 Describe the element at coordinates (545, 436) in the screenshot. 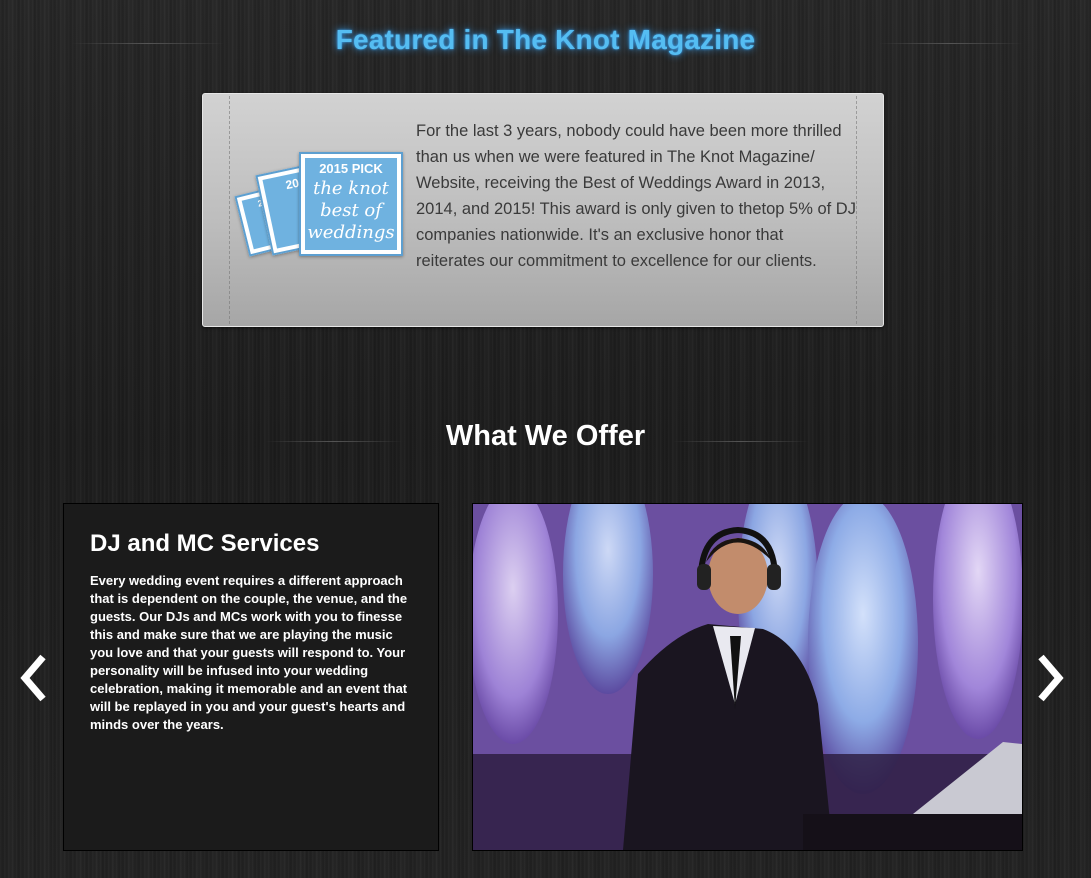

I see `offer-heading: What We Offer` at that location.